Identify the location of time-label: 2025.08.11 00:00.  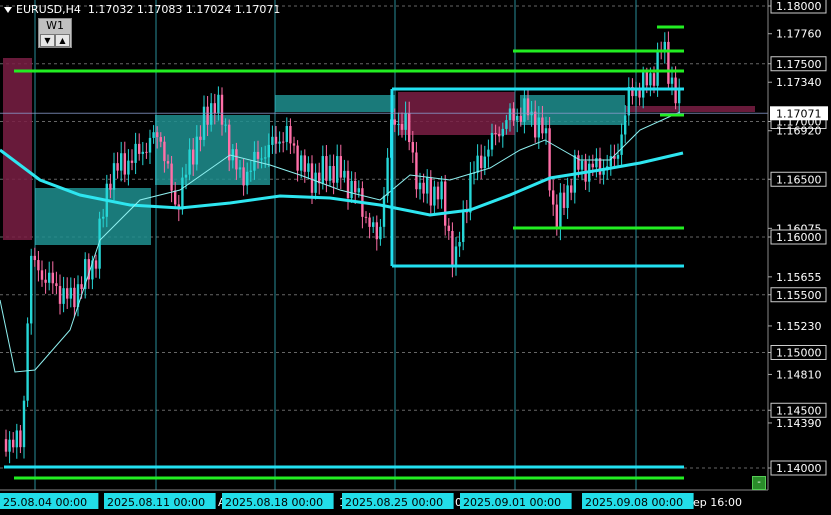
(156, 502).